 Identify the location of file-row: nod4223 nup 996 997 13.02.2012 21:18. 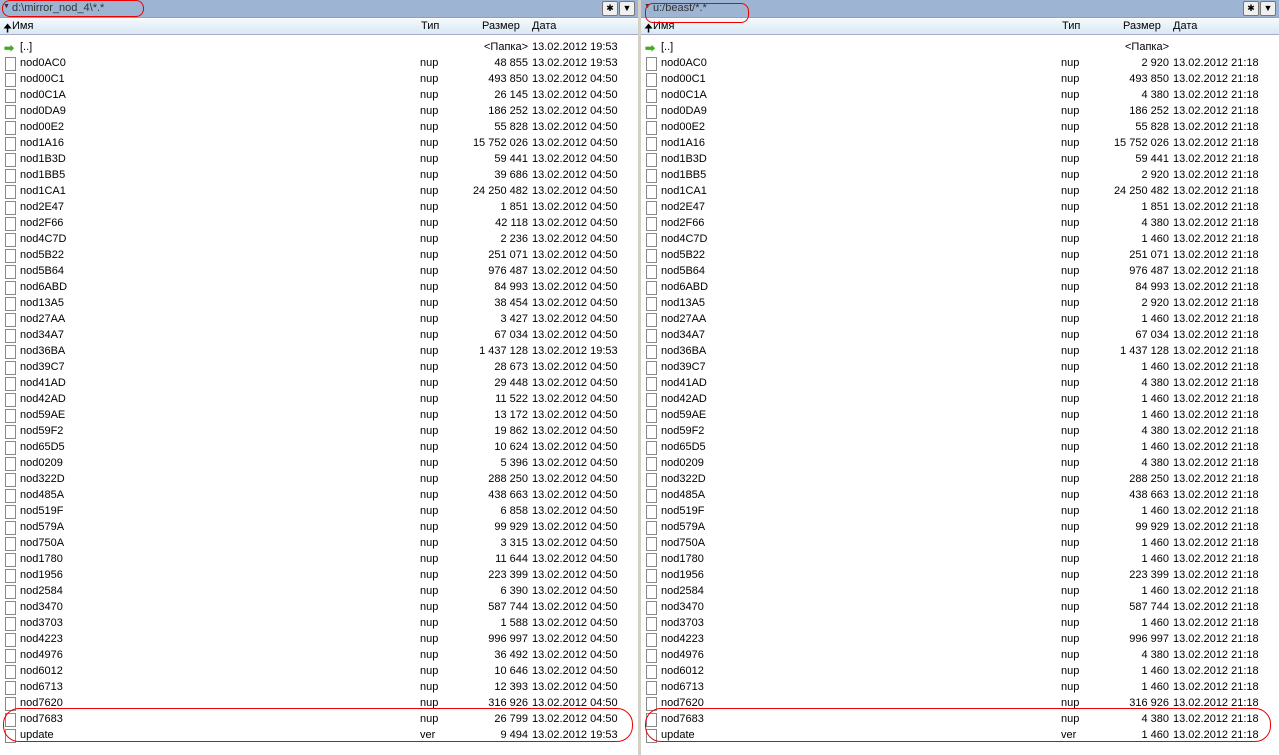
(960, 639).